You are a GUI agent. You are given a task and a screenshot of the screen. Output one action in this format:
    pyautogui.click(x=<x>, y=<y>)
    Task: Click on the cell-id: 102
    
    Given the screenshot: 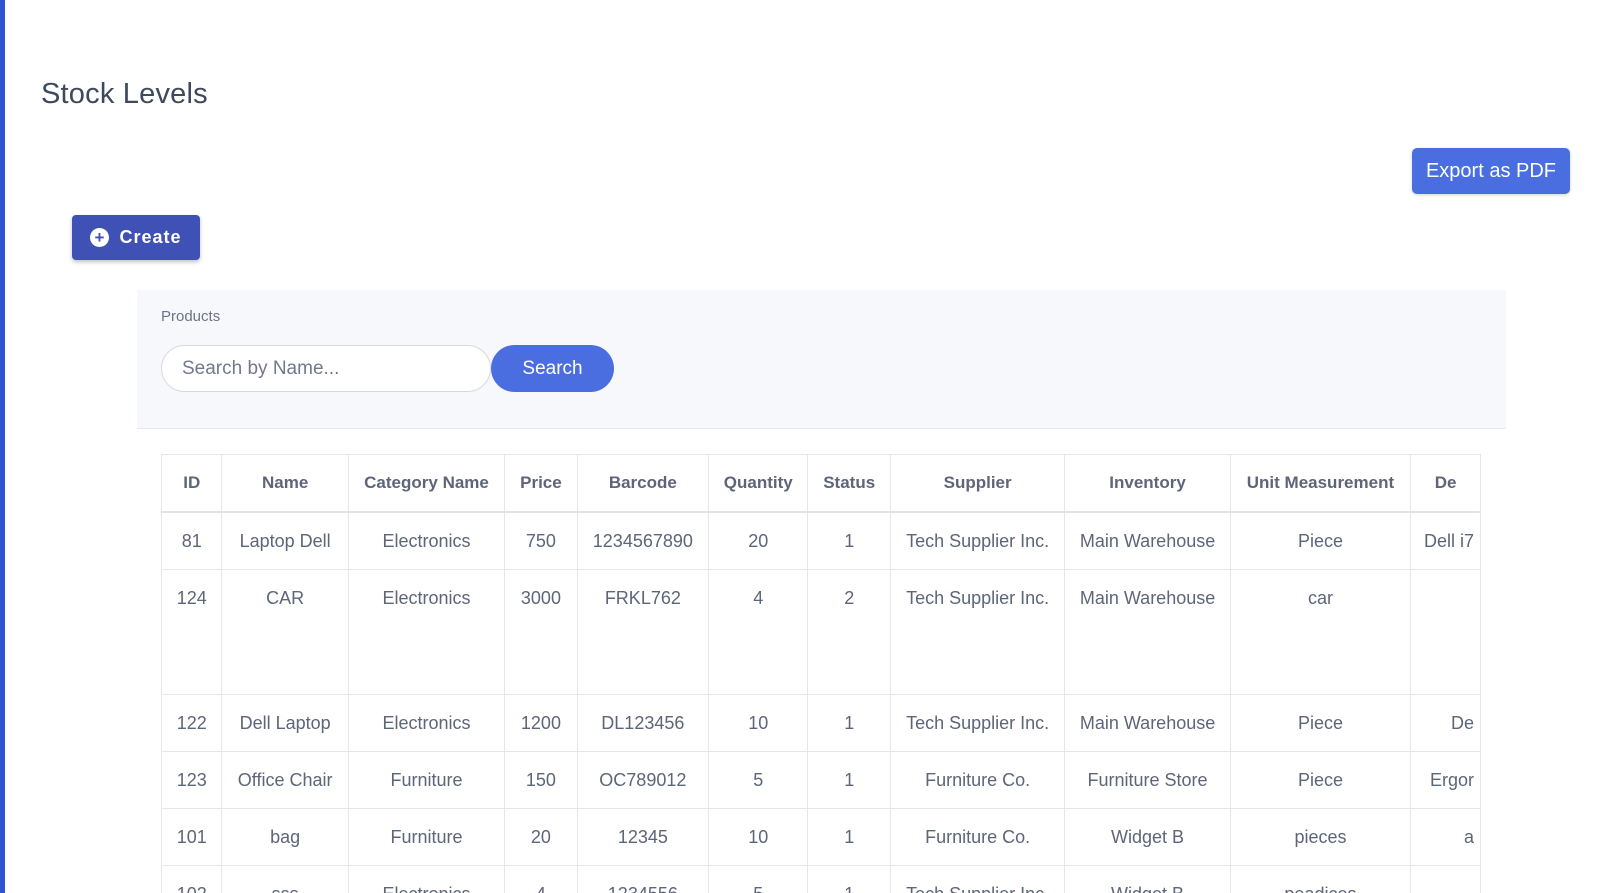 What is the action you would take?
    pyautogui.click(x=192, y=879)
    